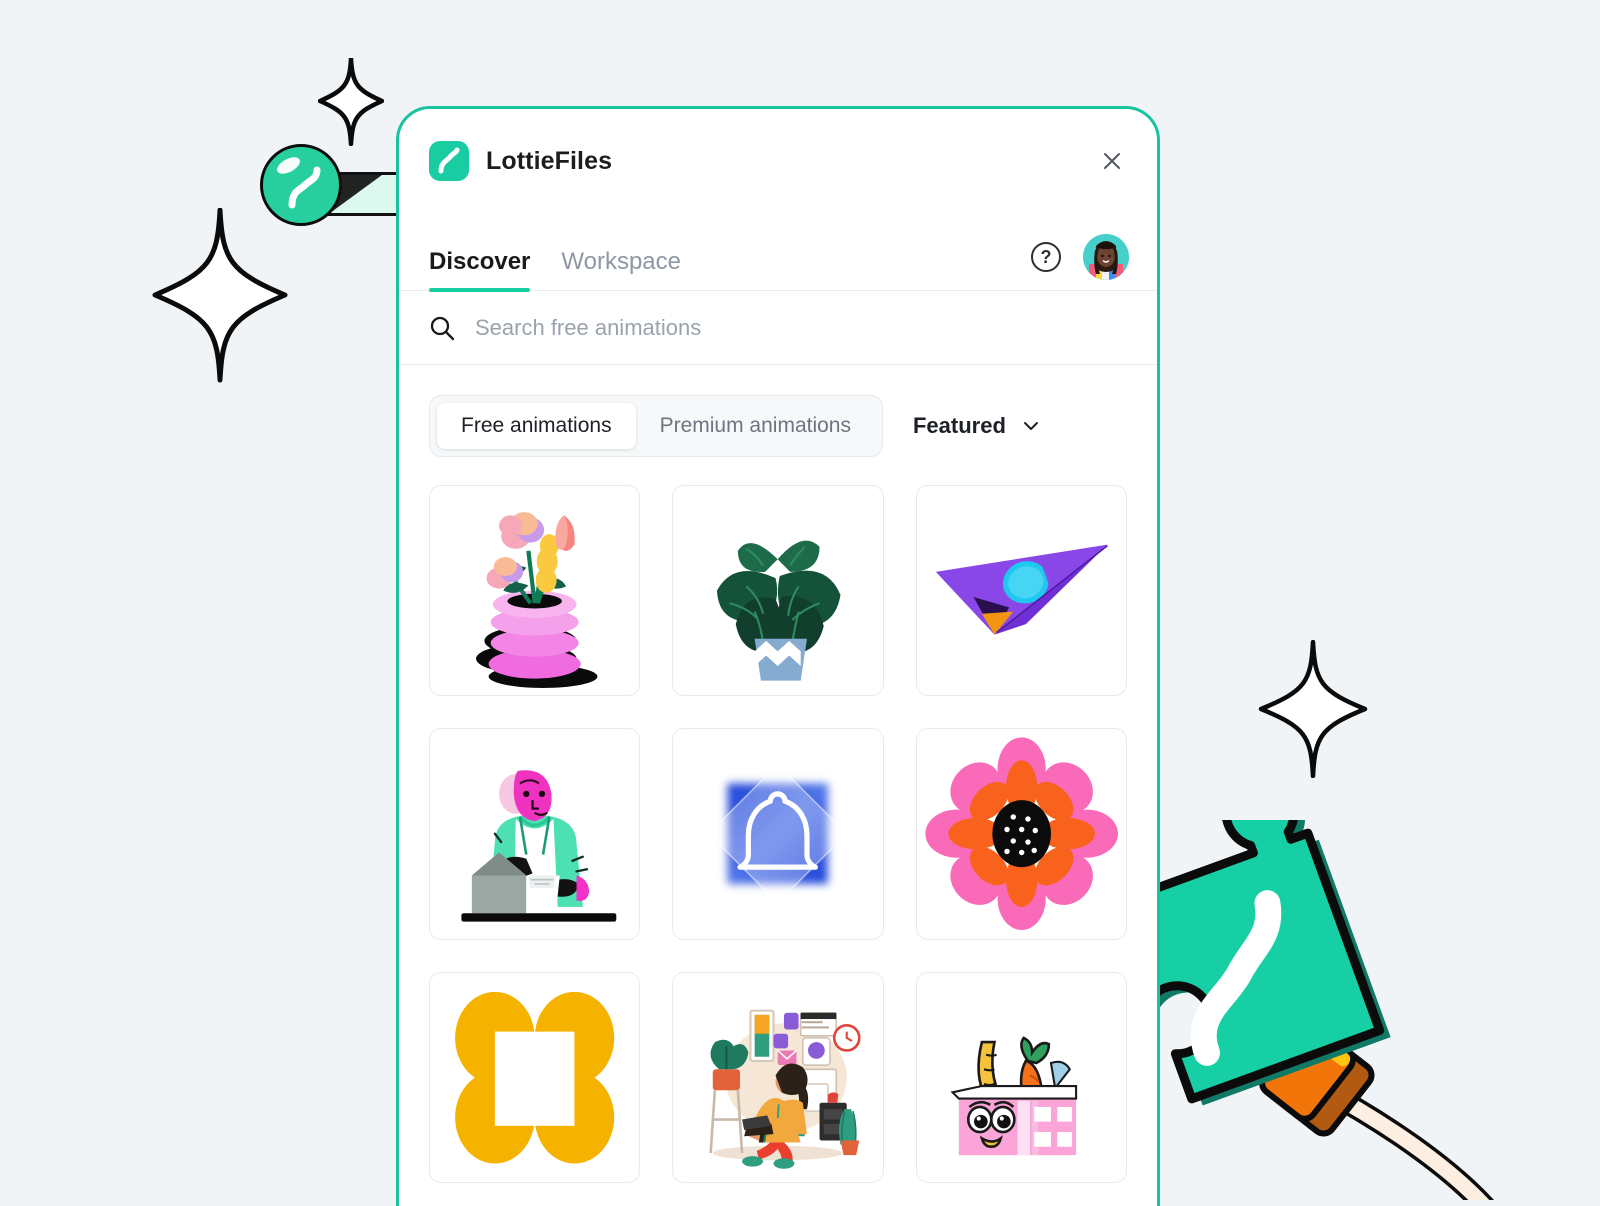  What do you see at coordinates (549, 160) in the screenshot?
I see `app-name: LottieFiles` at bounding box center [549, 160].